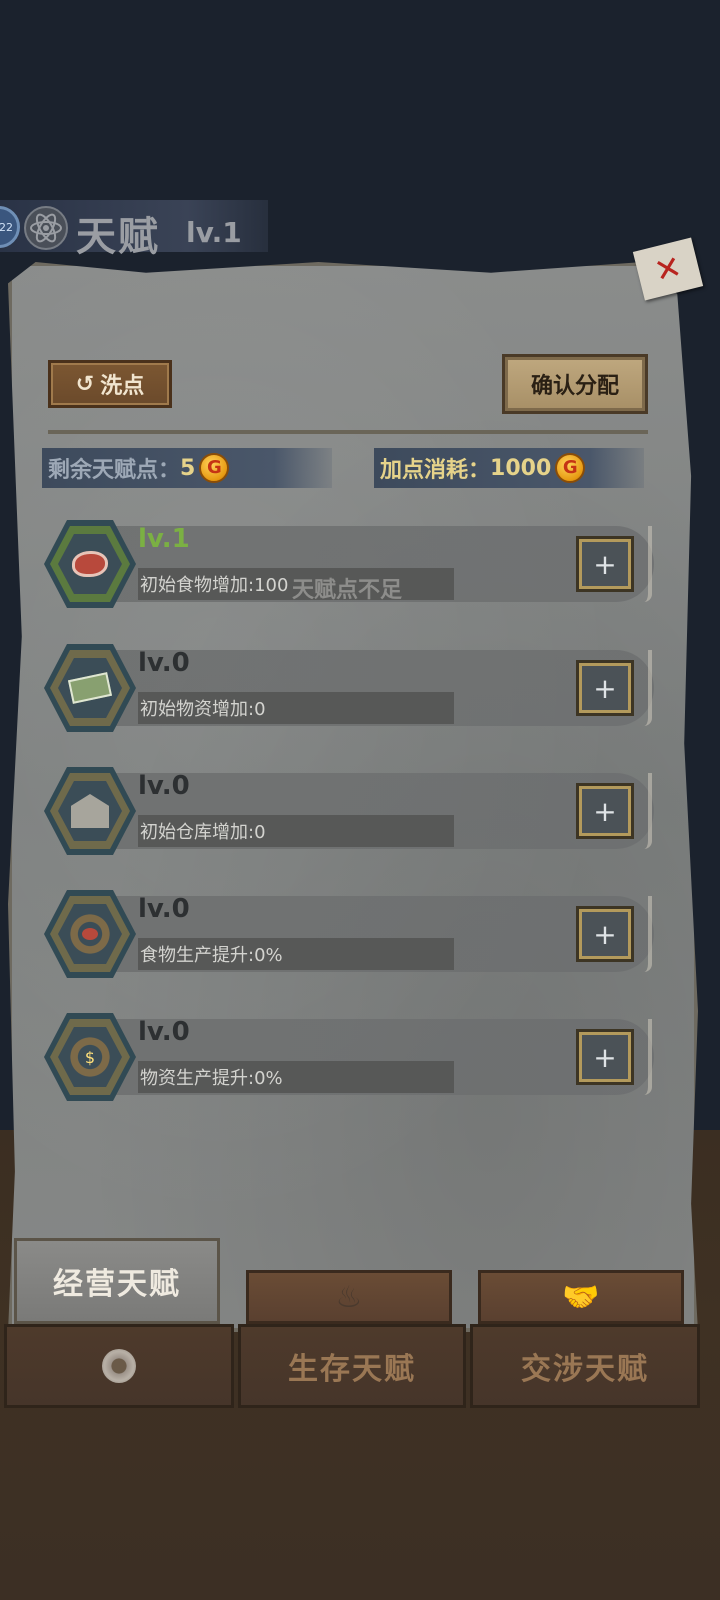  Describe the element at coordinates (85, 384) in the screenshot. I see `refresh-icon: ↺` at that location.